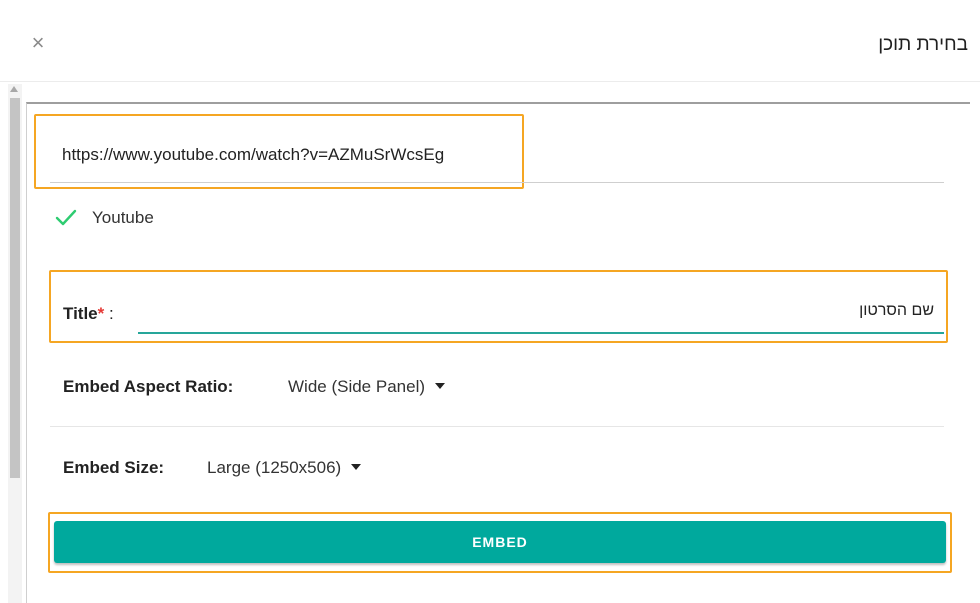 Image resolution: width=980 pixels, height=603 pixels. I want to click on embed-size-select: Large (1250x506), so click(284, 468).